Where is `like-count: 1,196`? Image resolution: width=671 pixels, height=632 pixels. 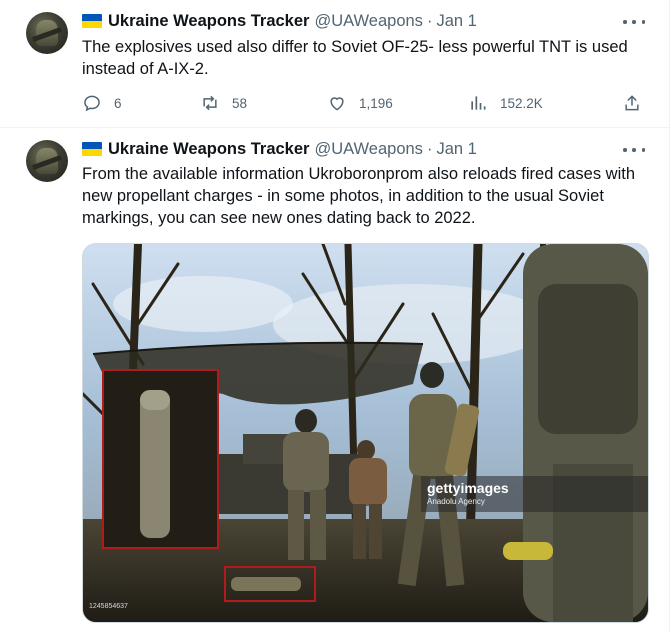 like-count: 1,196 is located at coordinates (376, 103).